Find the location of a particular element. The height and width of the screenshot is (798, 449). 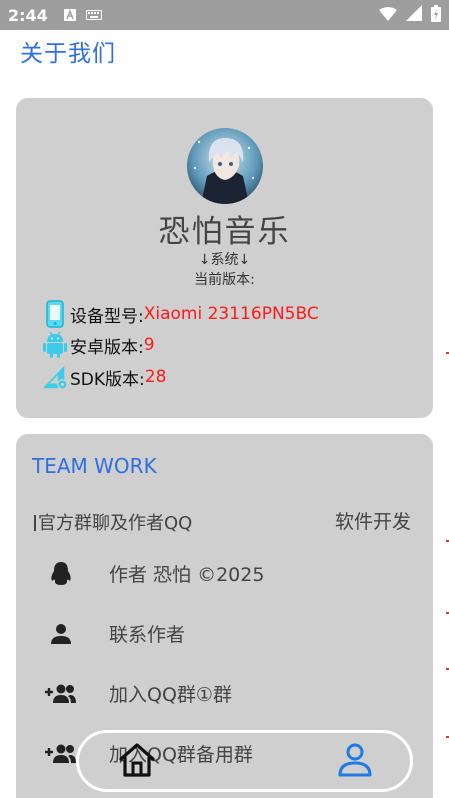

qq-penguin-icon is located at coordinates (61, 574).